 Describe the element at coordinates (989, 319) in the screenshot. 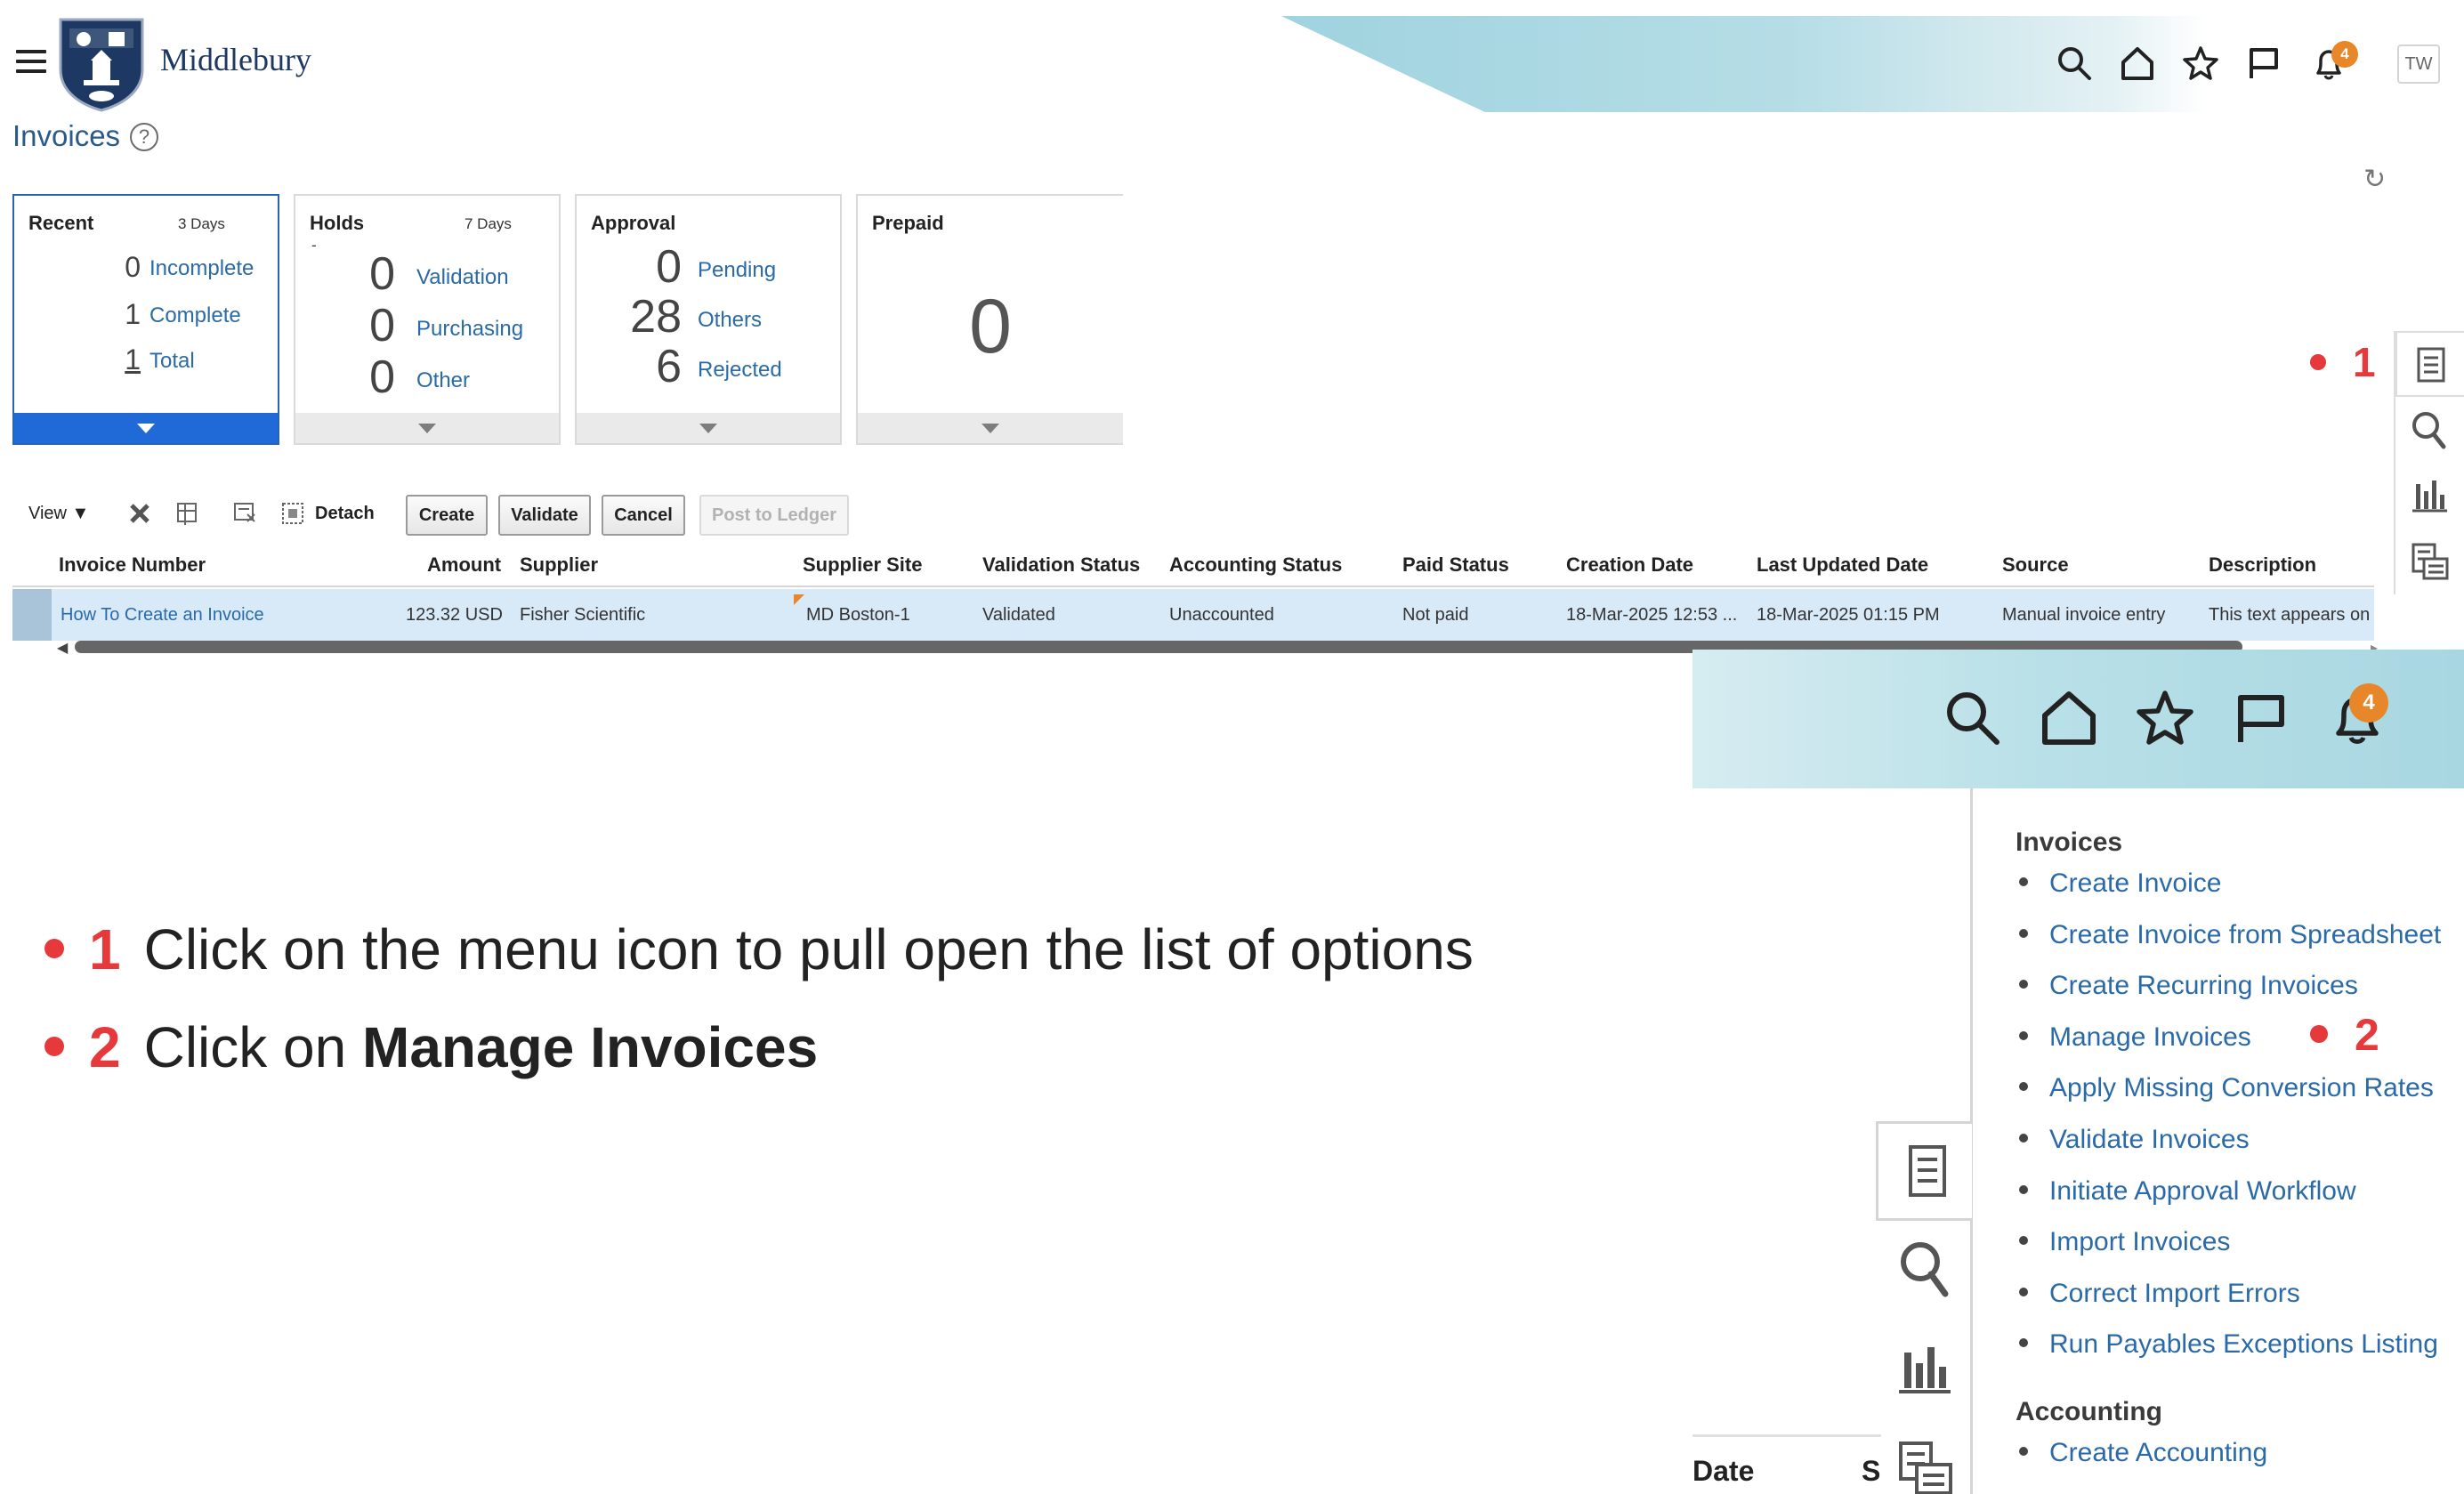

I see `tile-prepaid: Prepaid 0` at that location.